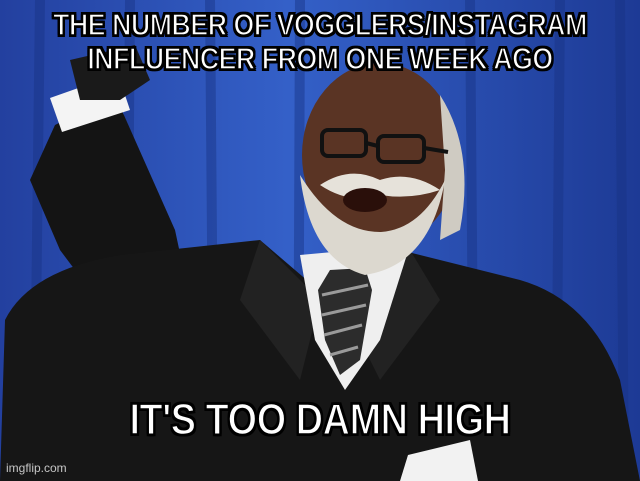  I want to click on imgflip-watermark: imgflip.com, so click(36, 468).